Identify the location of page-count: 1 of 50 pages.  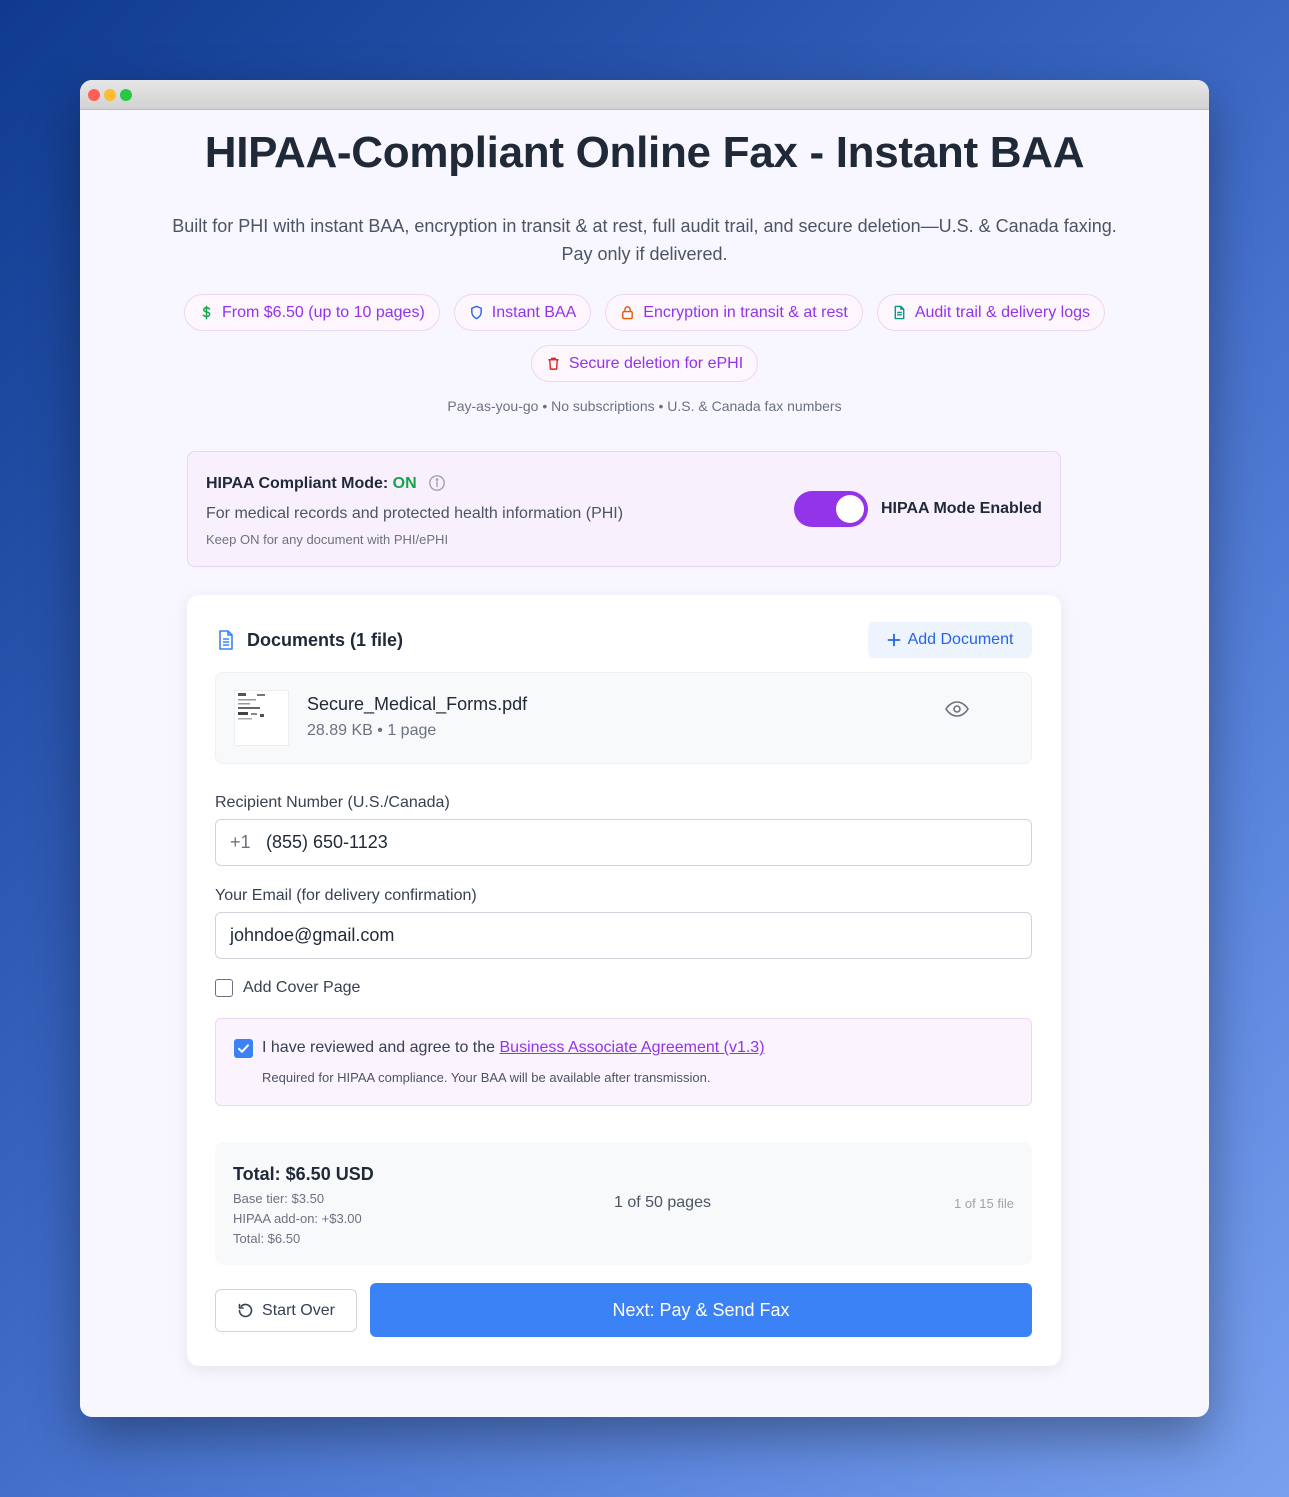
(662, 1202).